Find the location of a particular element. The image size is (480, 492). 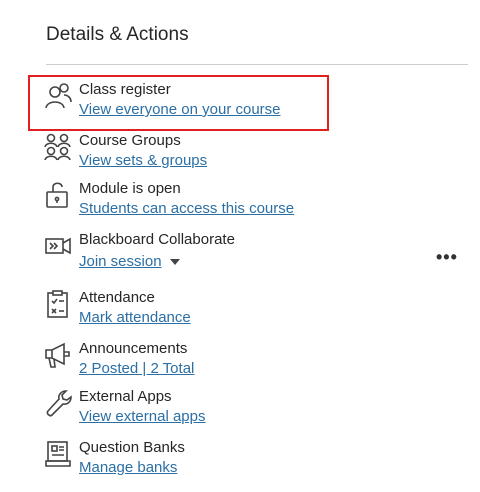

item-label: Attendance is located at coordinates (117, 297).